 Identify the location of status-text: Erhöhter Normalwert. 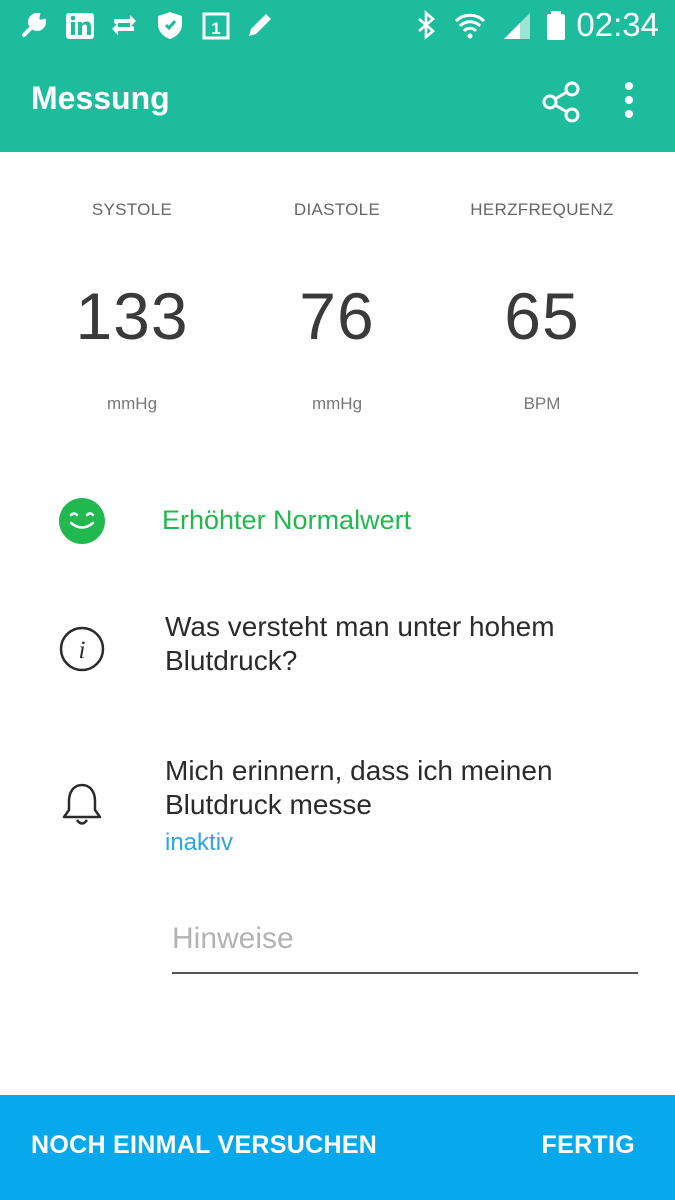
(287, 520).